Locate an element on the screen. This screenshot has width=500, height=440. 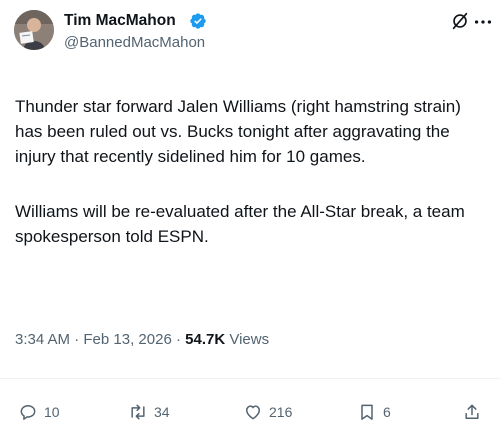
reply-count: 10 is located at coordinates (52, 412).